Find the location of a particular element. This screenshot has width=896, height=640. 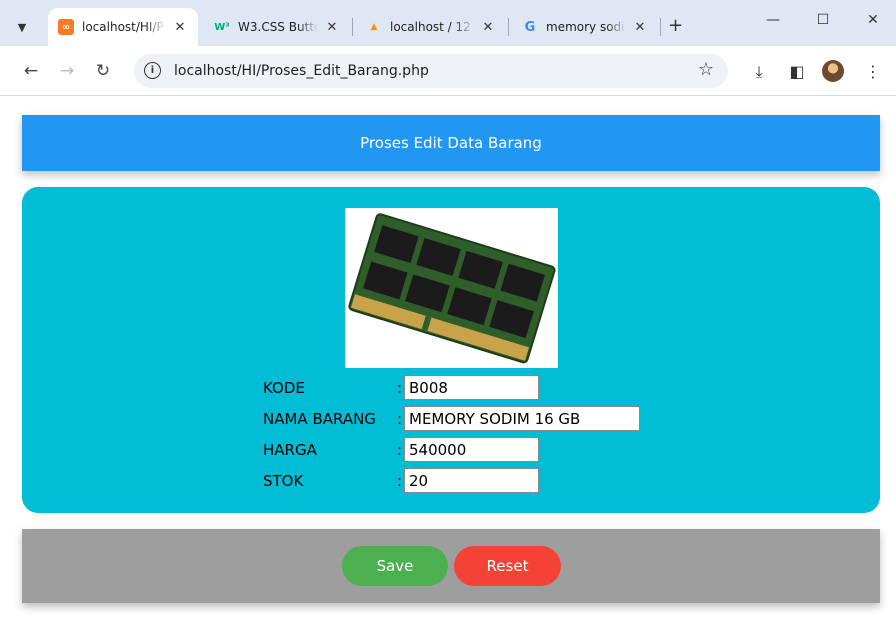

tab-localhost-hi: ∞ localhost/HI/P ✕ is located at coordinates (123, 27).